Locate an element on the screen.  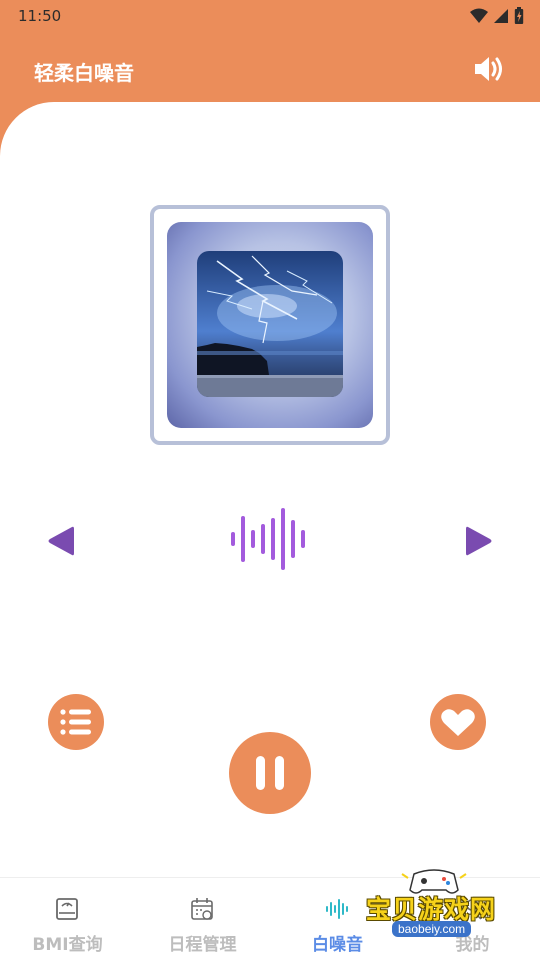
pause-button is located at coordinates (270, 773).